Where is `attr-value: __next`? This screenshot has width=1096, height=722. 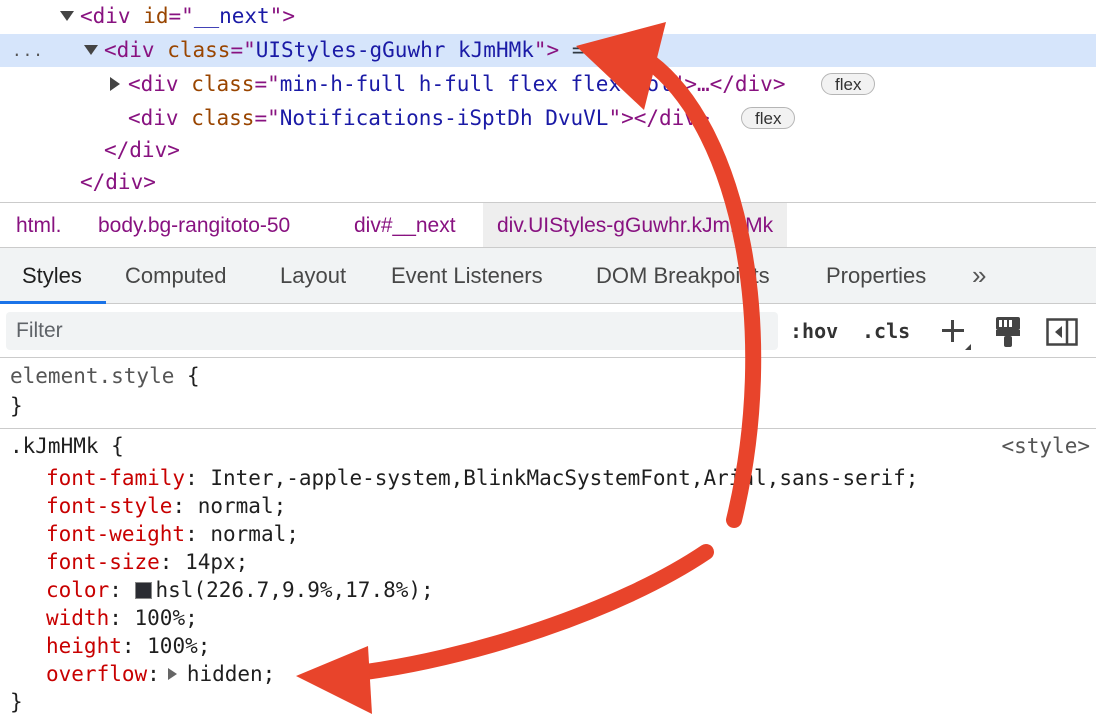 attr-value: __next is located at coordinates (231, 16).